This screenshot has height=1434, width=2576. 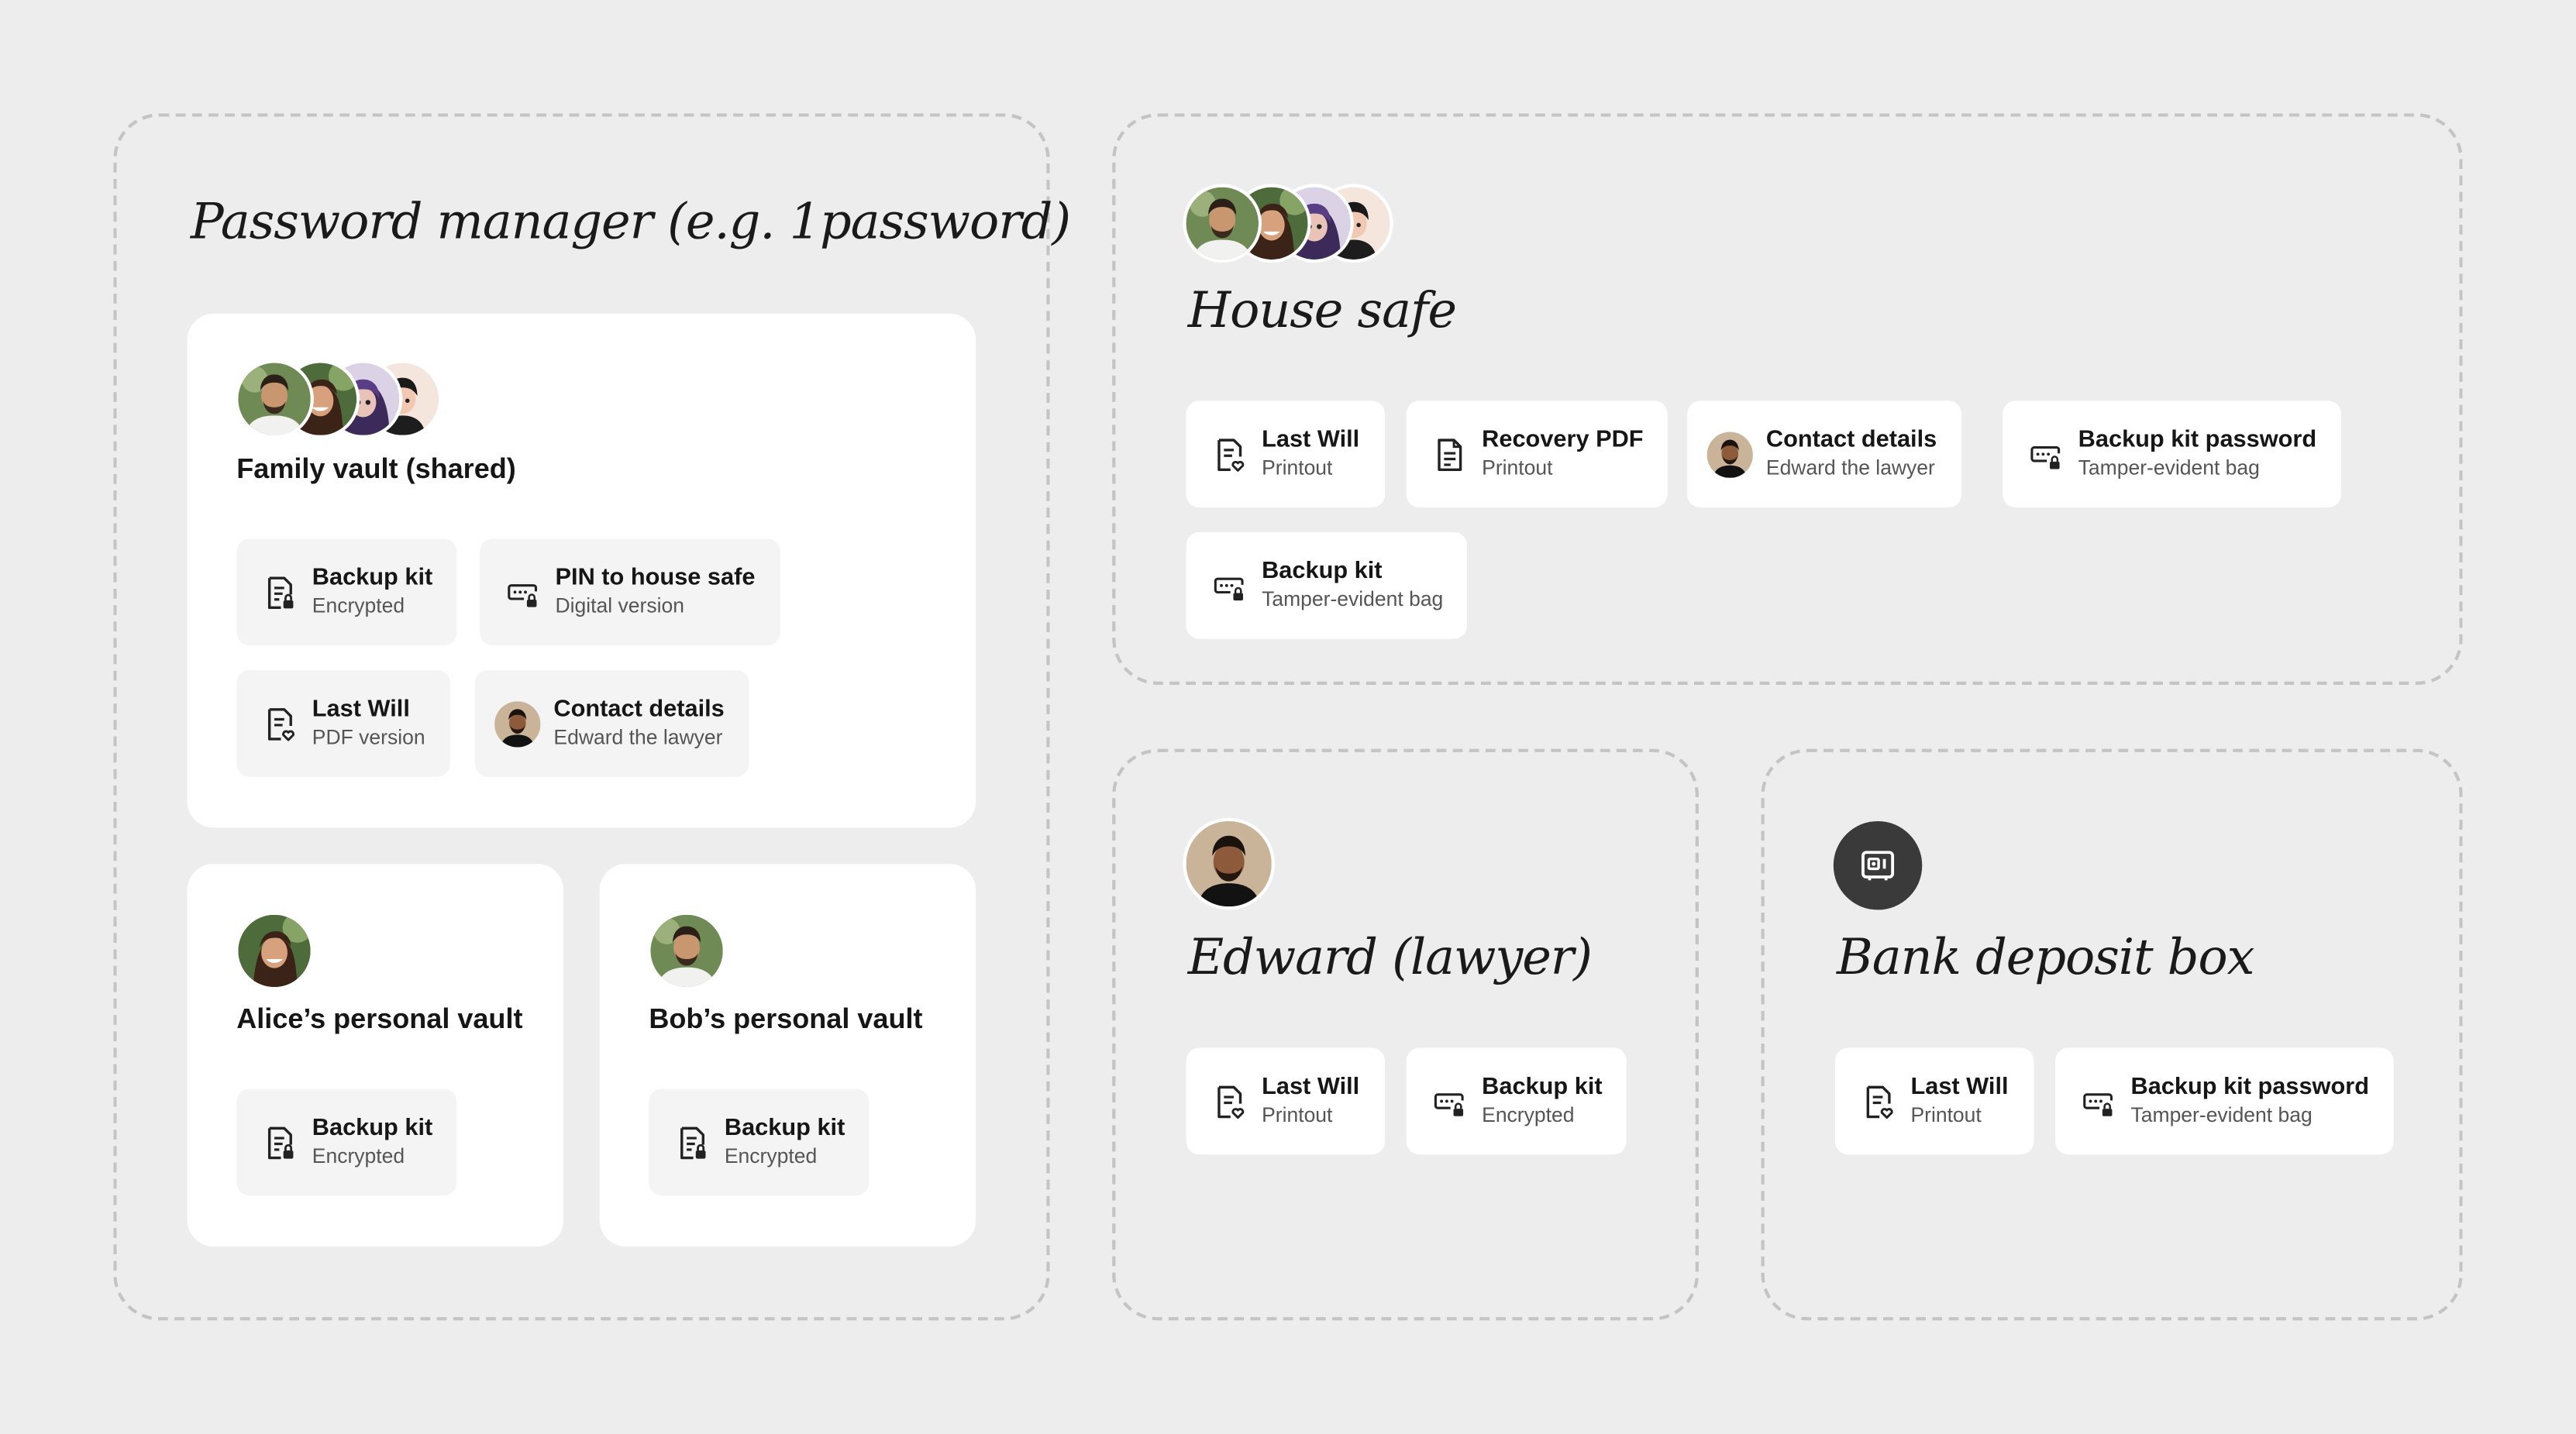 What do you see at coordinates (1285, 1101) in the screenshot?
I see `edward-item-last-will: Last Will Printout` at bounding box center [1285, 1101].